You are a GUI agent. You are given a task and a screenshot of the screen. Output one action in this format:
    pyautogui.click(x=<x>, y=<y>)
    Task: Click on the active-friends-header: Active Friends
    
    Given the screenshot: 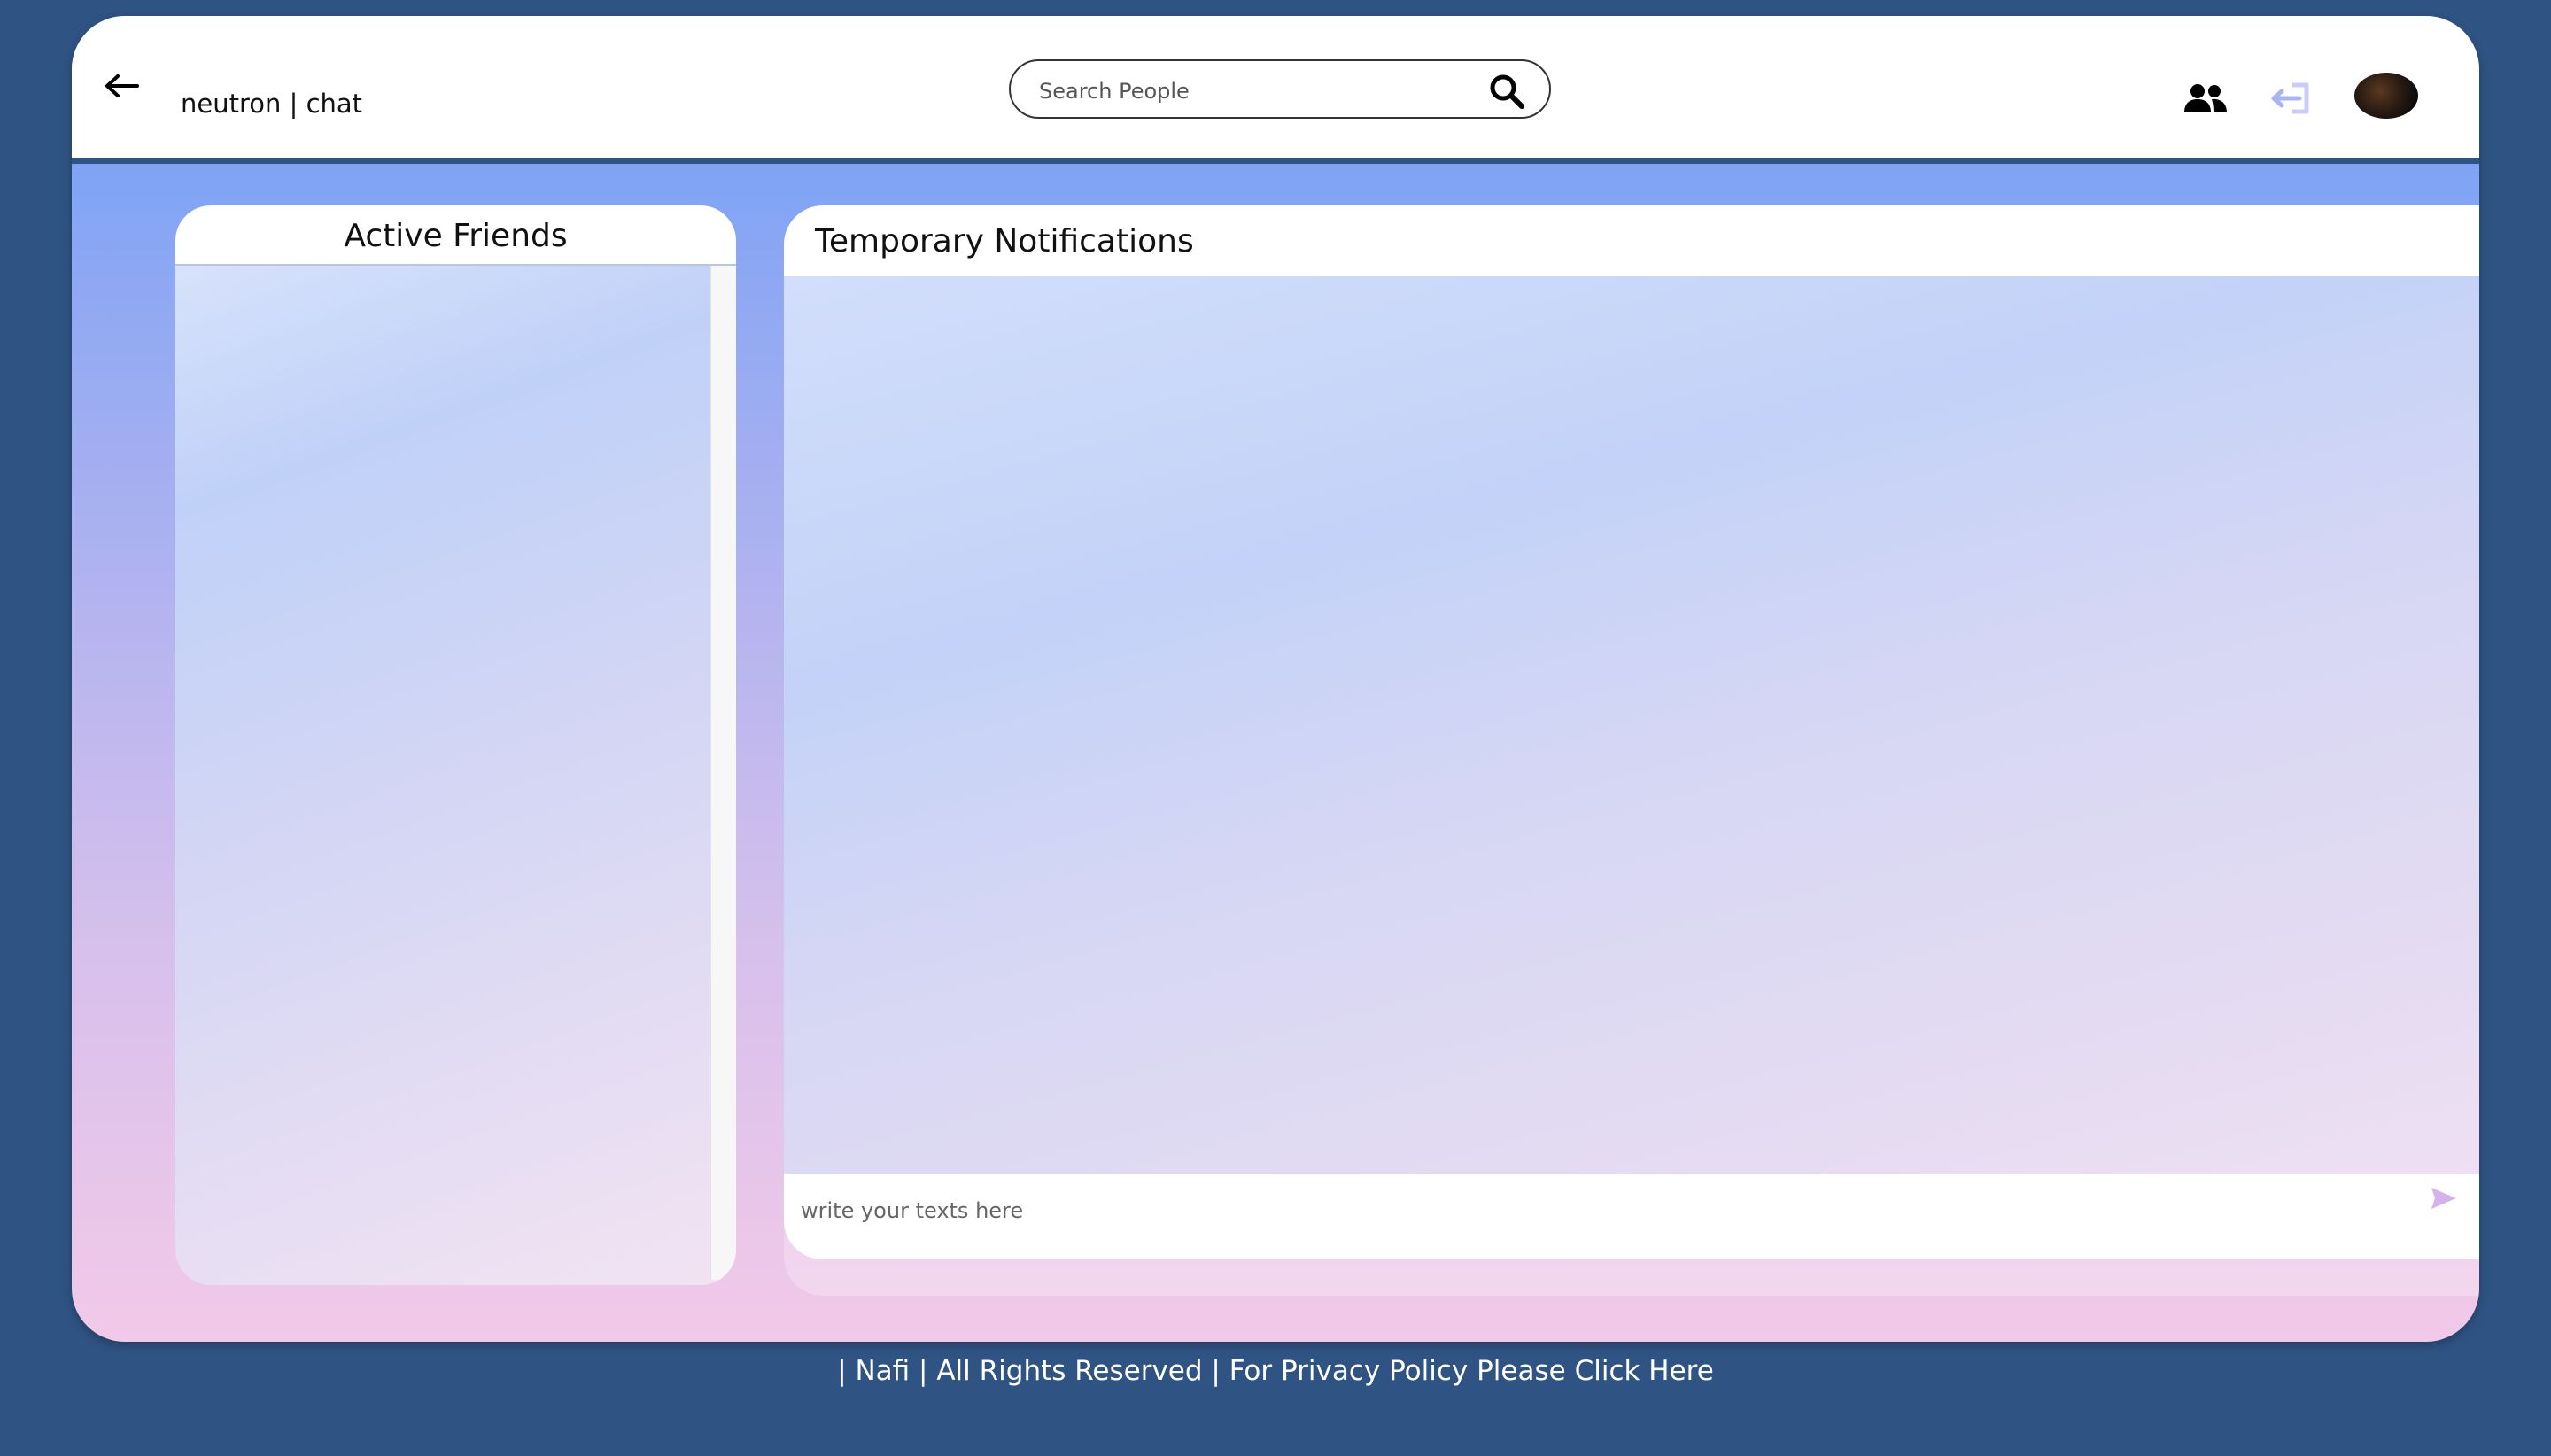 What is the action you would take?
    pyautogui.click(x=456, y=235)
    